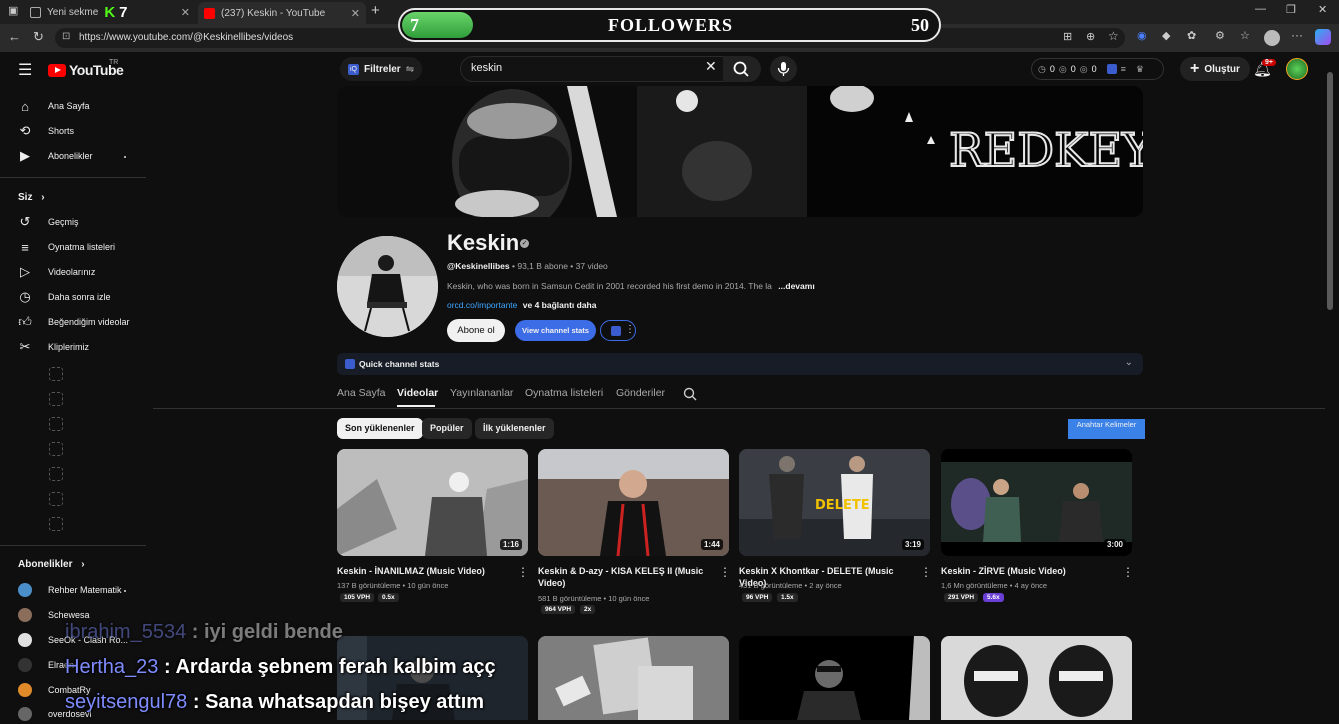 The width and height of the screenshot is (1339, 724). Describe the element at coordinates (25, 714) in the screenshot. I see `channel-avatar` at that location.